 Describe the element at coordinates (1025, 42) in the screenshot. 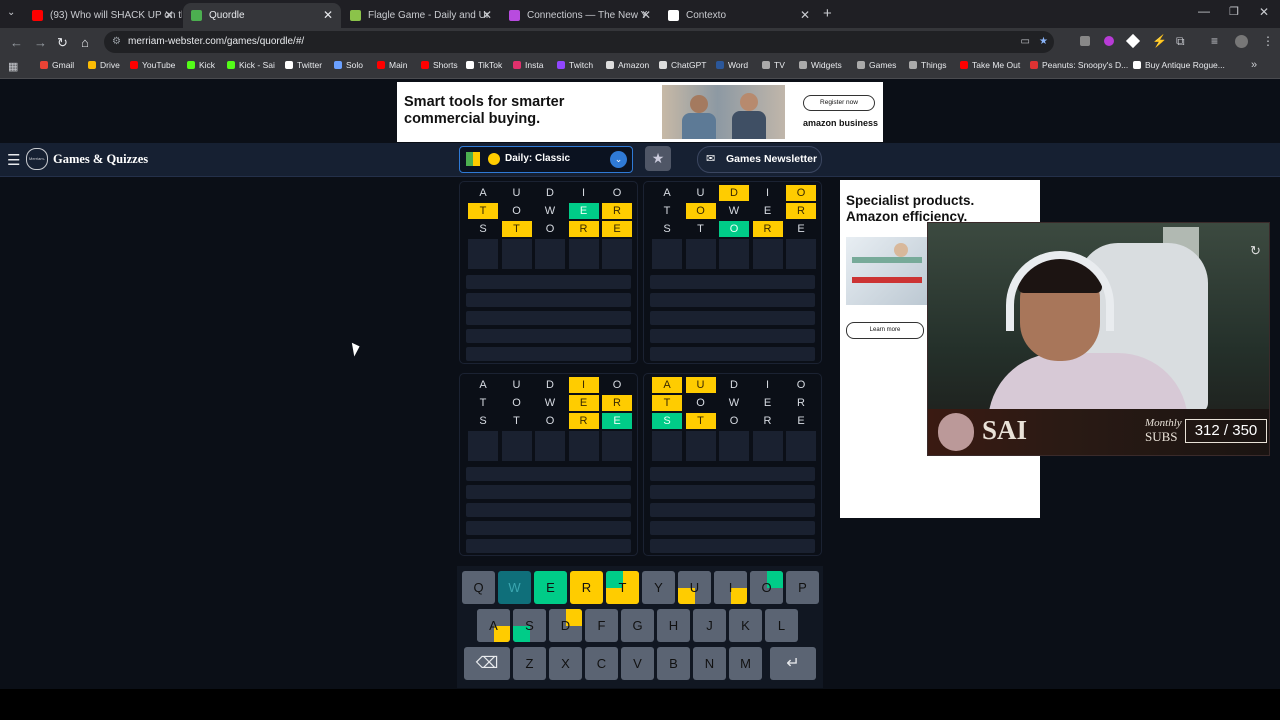

I see `cast-icon: ▭` at that location.